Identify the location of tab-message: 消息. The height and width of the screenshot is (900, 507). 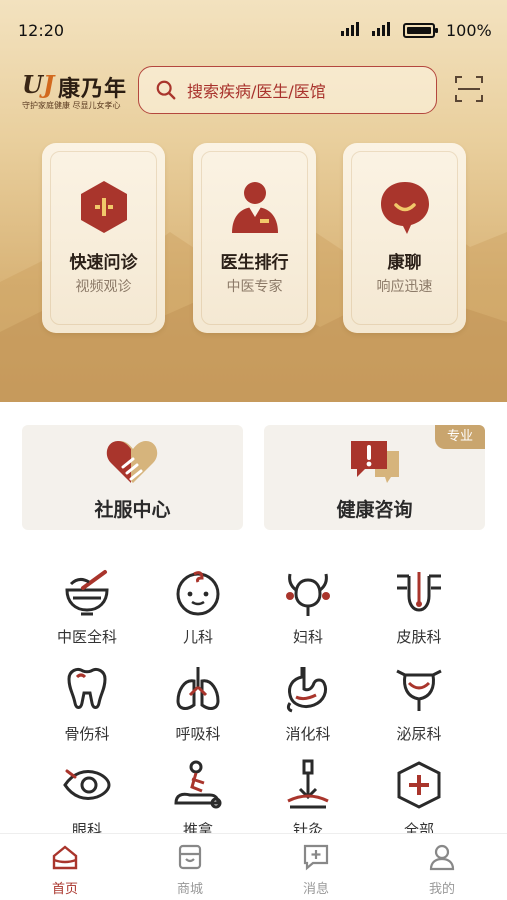
(316, 869).